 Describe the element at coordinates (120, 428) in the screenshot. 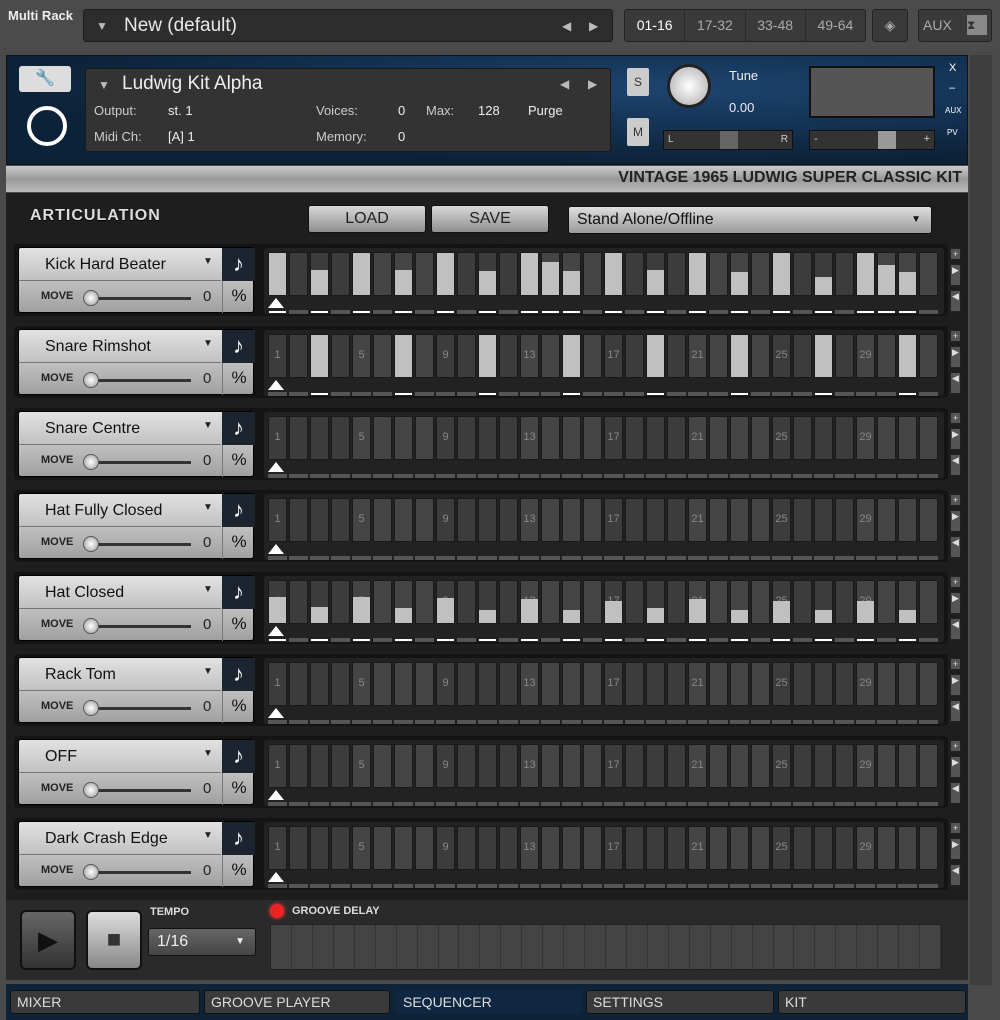

I see `articulation-select: Snare Centre` at that location.